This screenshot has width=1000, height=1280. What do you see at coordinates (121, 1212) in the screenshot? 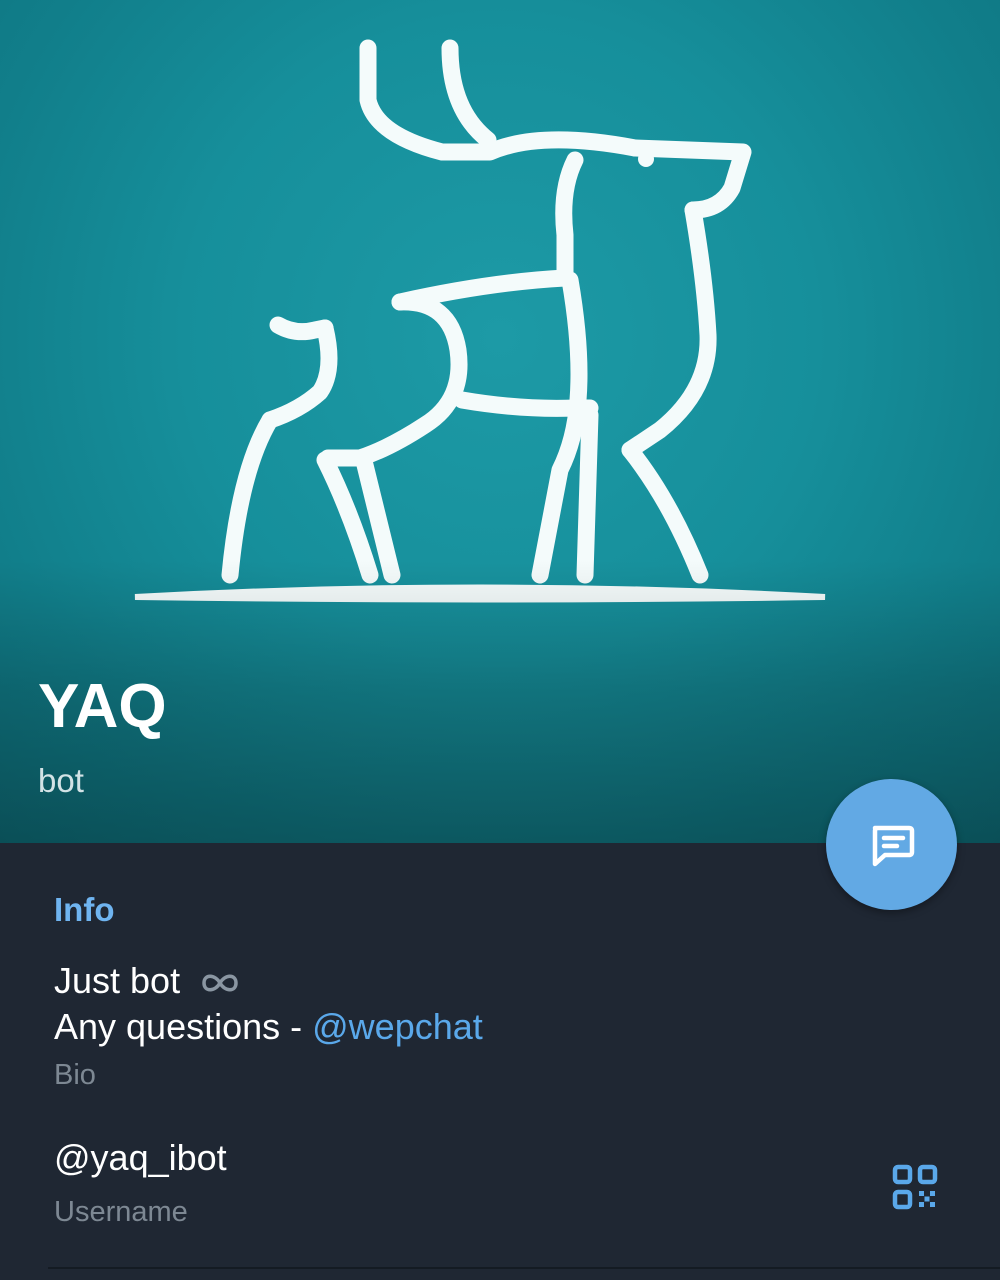
I see `username-label: Username` at bounding box center [121, 1212].